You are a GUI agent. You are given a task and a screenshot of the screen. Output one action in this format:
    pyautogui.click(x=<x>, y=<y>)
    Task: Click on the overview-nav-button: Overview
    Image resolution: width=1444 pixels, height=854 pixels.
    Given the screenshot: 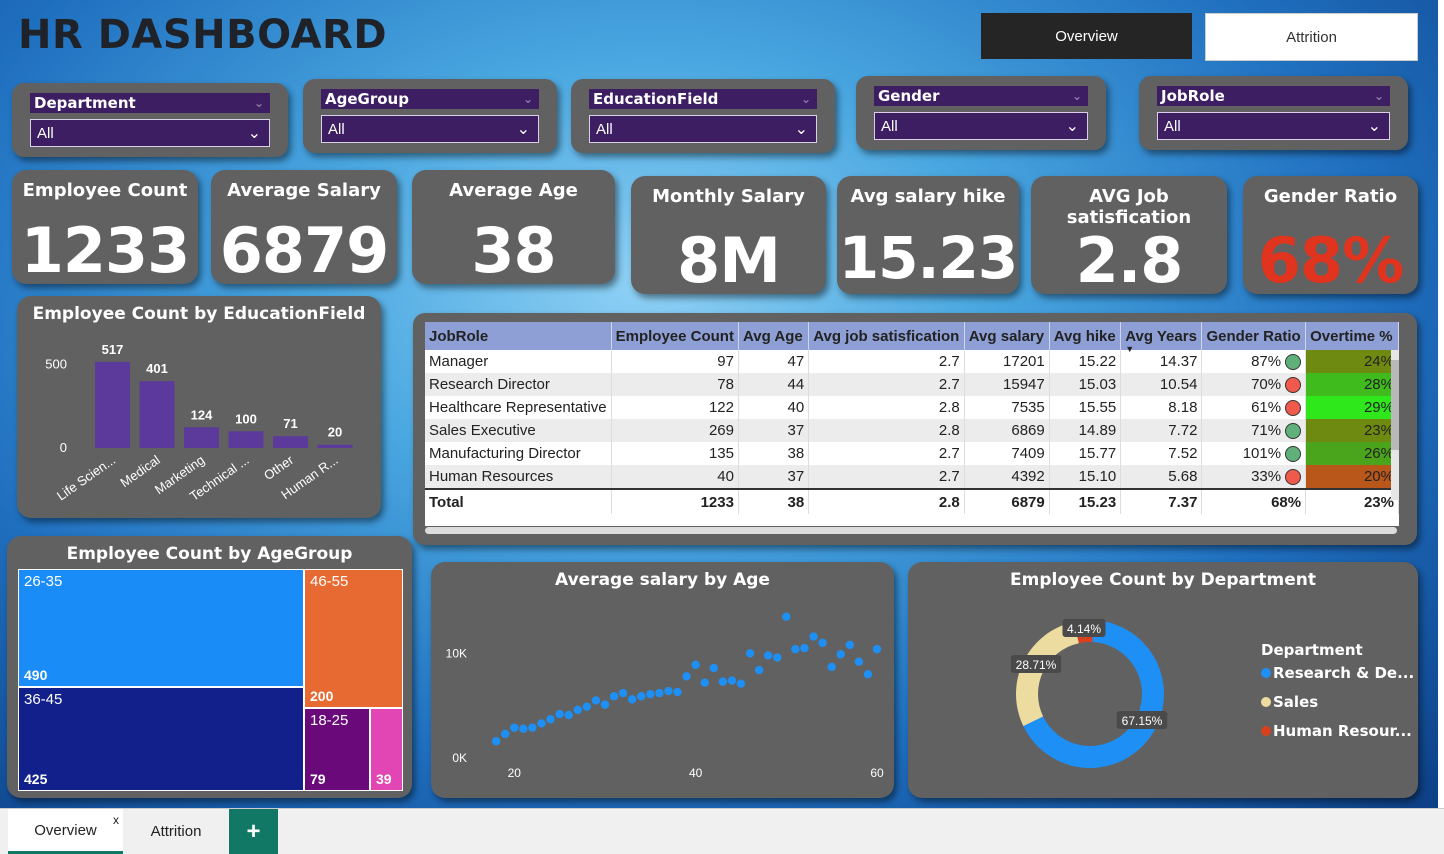 What is the action you would take?
    pyautogui.click(x=1086, y=36)
    